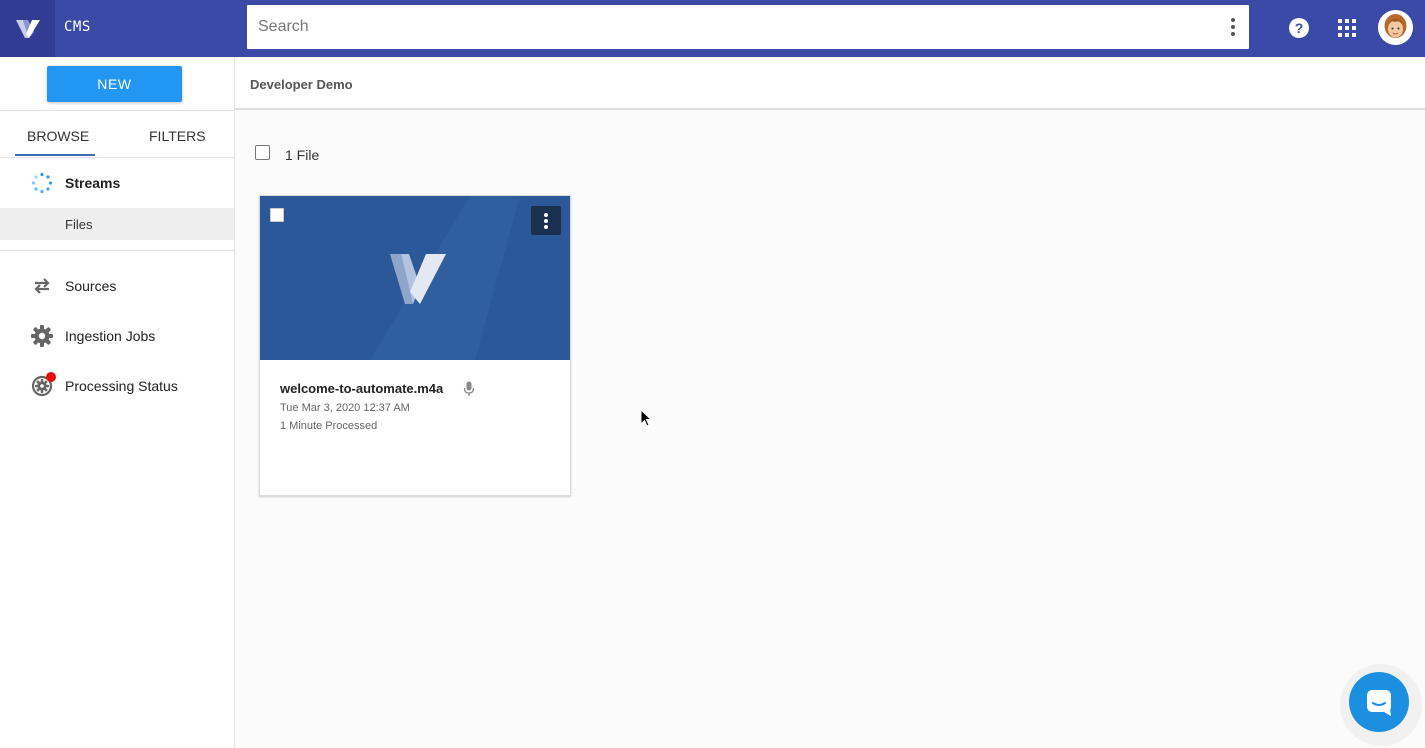  I want to click on sidebar-item-streams: Streams, so click(117, 183).